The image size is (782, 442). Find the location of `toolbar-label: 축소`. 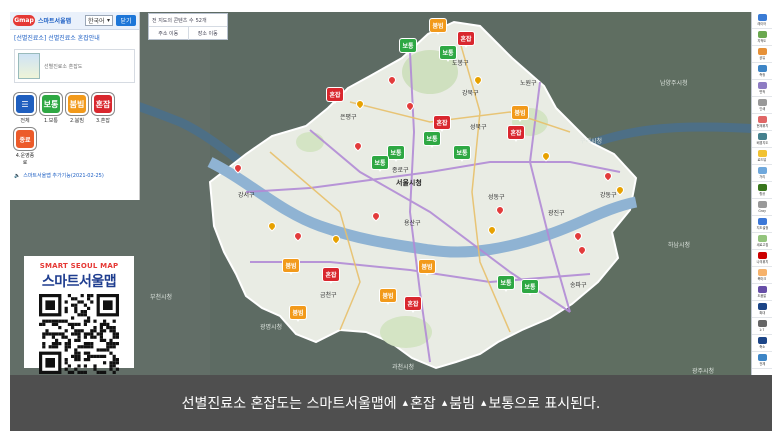

toolbar-label: 축소 is located at coordinates (762, 346).